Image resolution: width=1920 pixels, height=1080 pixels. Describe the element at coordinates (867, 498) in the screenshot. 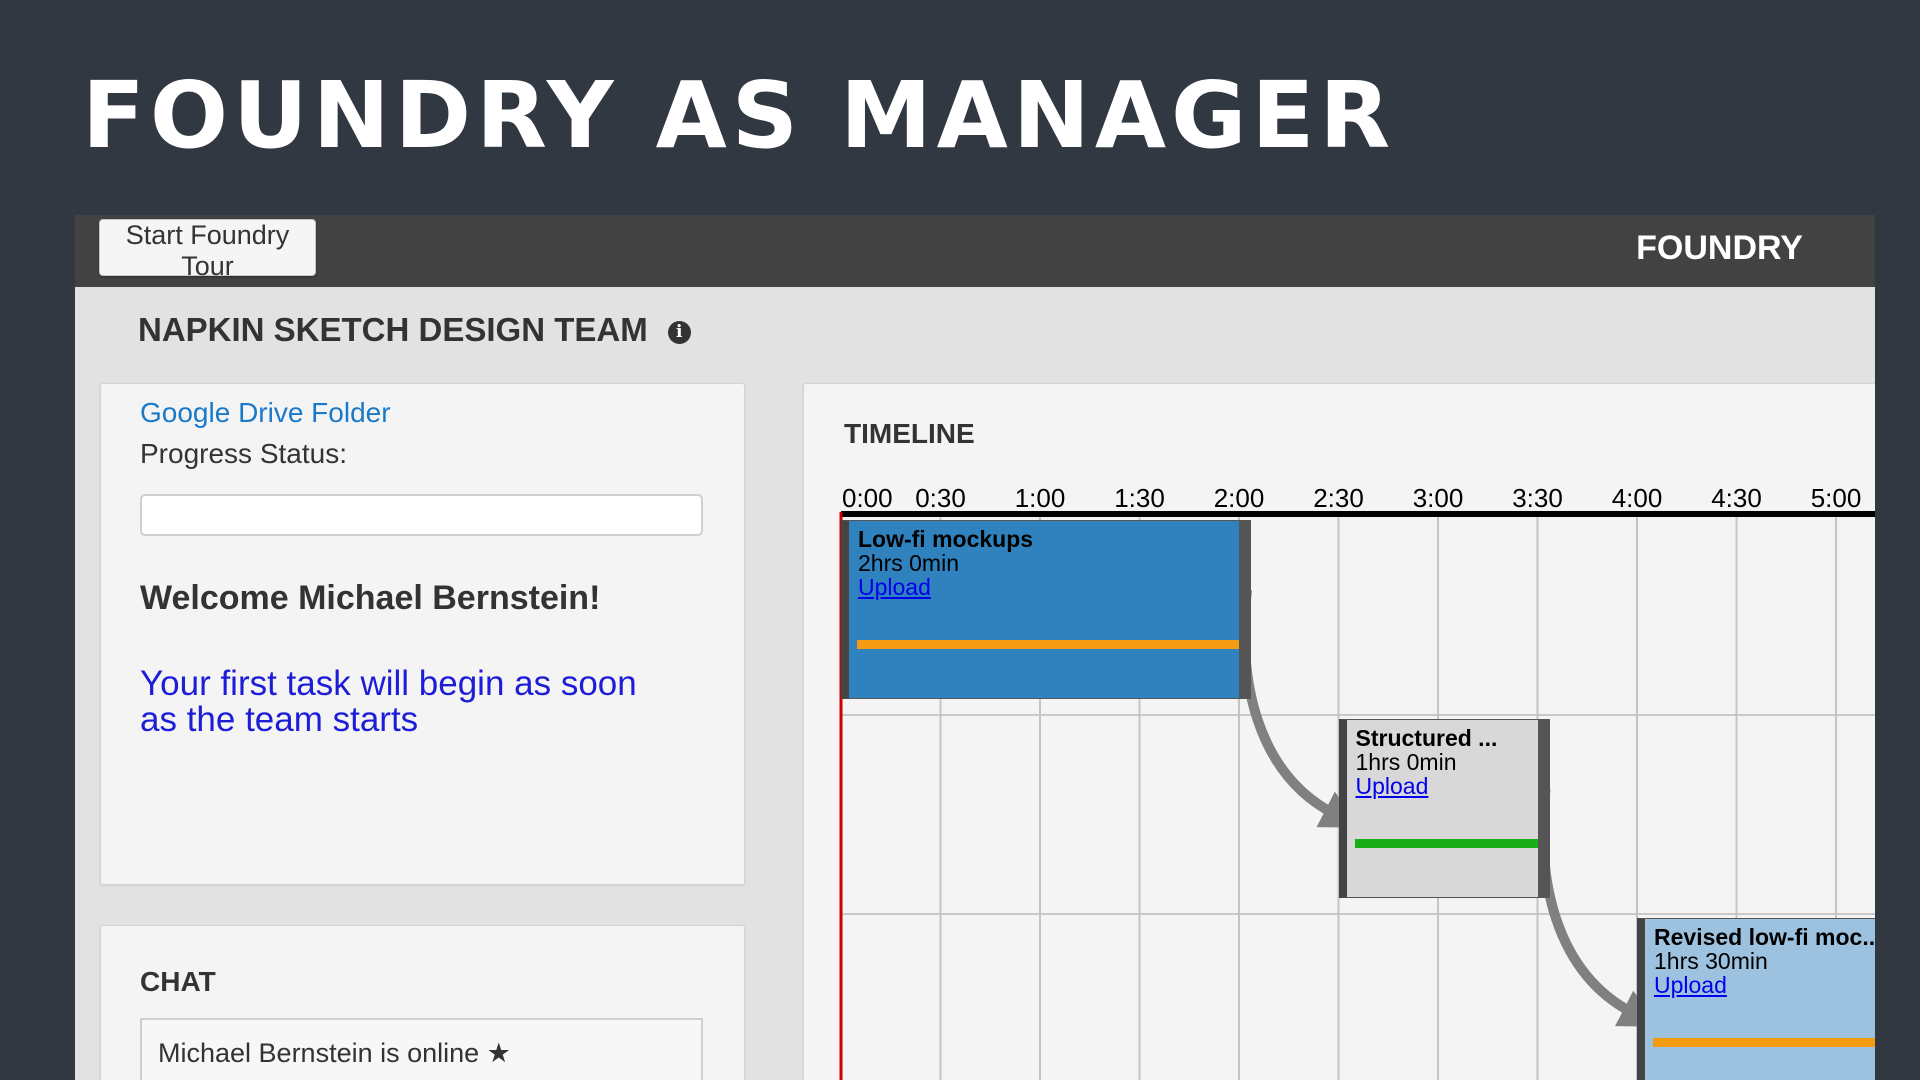

I see `timeline-tick-label: 0:00` at that location.